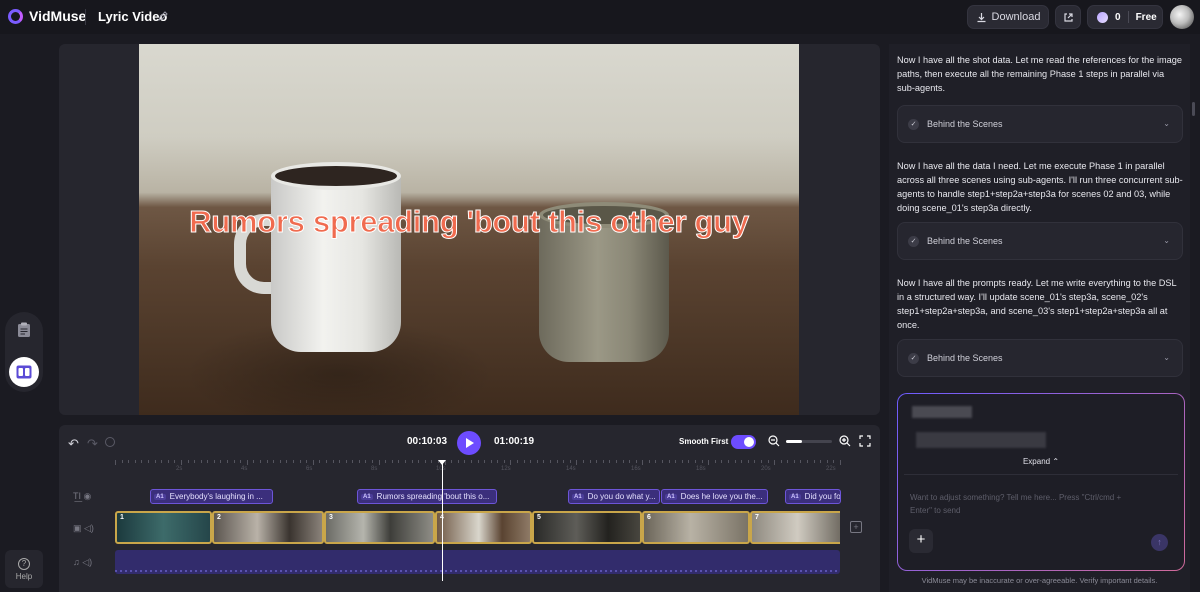 This screenshot has height=592, width=1200. What do you see at coordinates (809, 441) in the screenshot?
I see `zoom-slider` at bounding box center [809, 441].